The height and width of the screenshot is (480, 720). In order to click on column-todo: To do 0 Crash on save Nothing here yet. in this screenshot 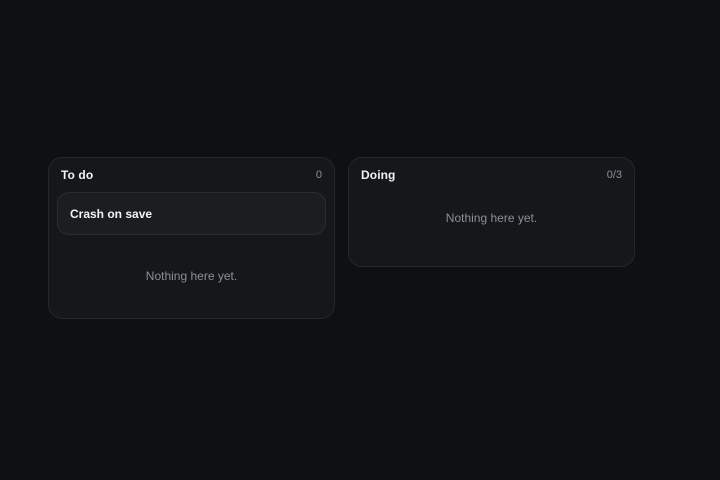, I will do `click(191, 238)`.